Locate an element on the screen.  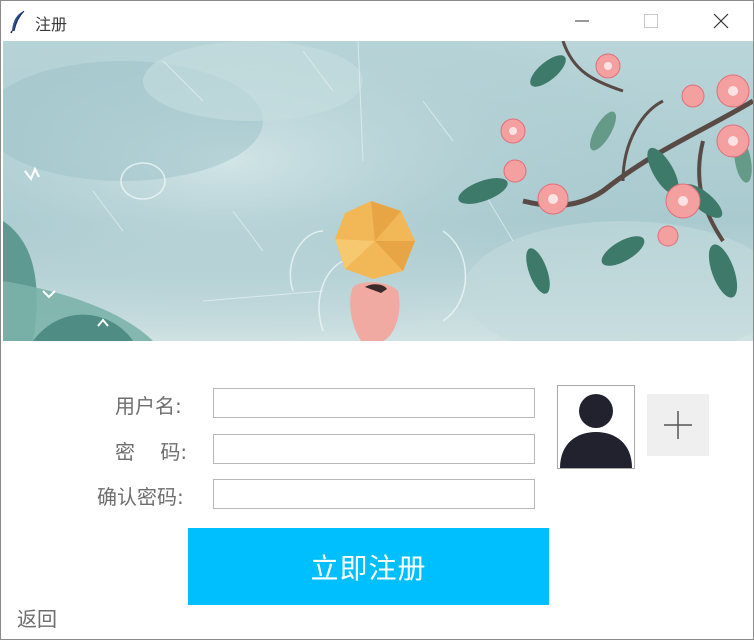
password-label: 密 码: is located at coordinates (151, 452).